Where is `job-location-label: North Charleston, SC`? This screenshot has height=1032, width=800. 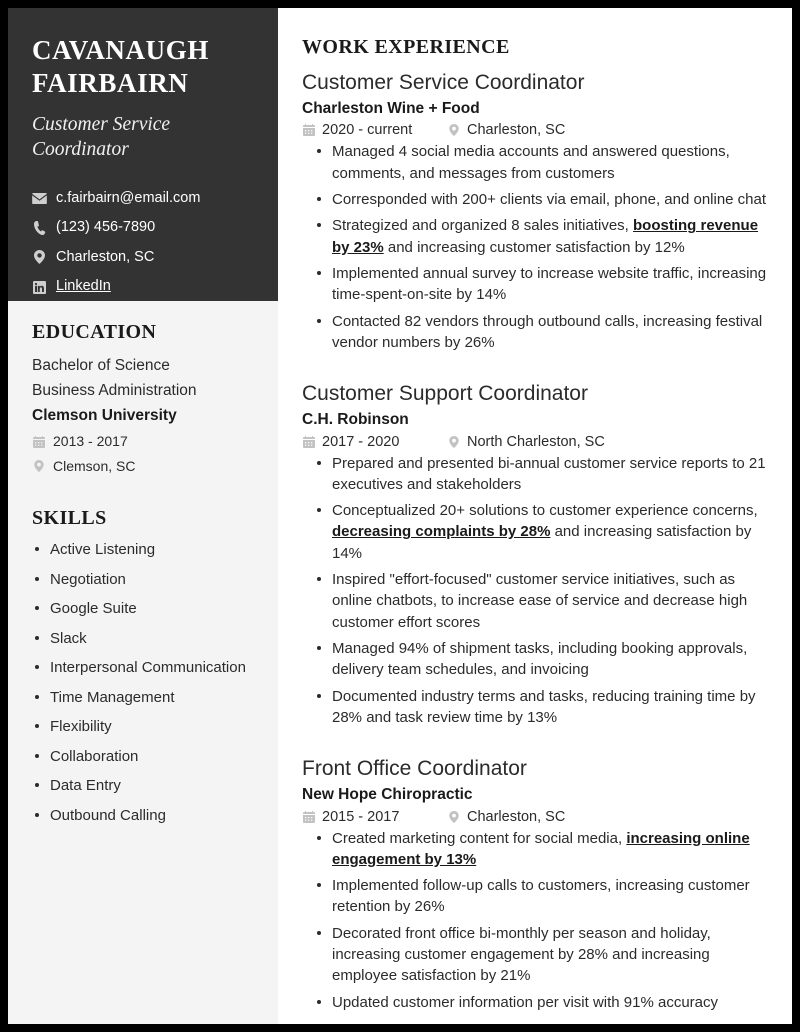
job-location-label: North Charleston, SC is located at coordinates (536, 441).